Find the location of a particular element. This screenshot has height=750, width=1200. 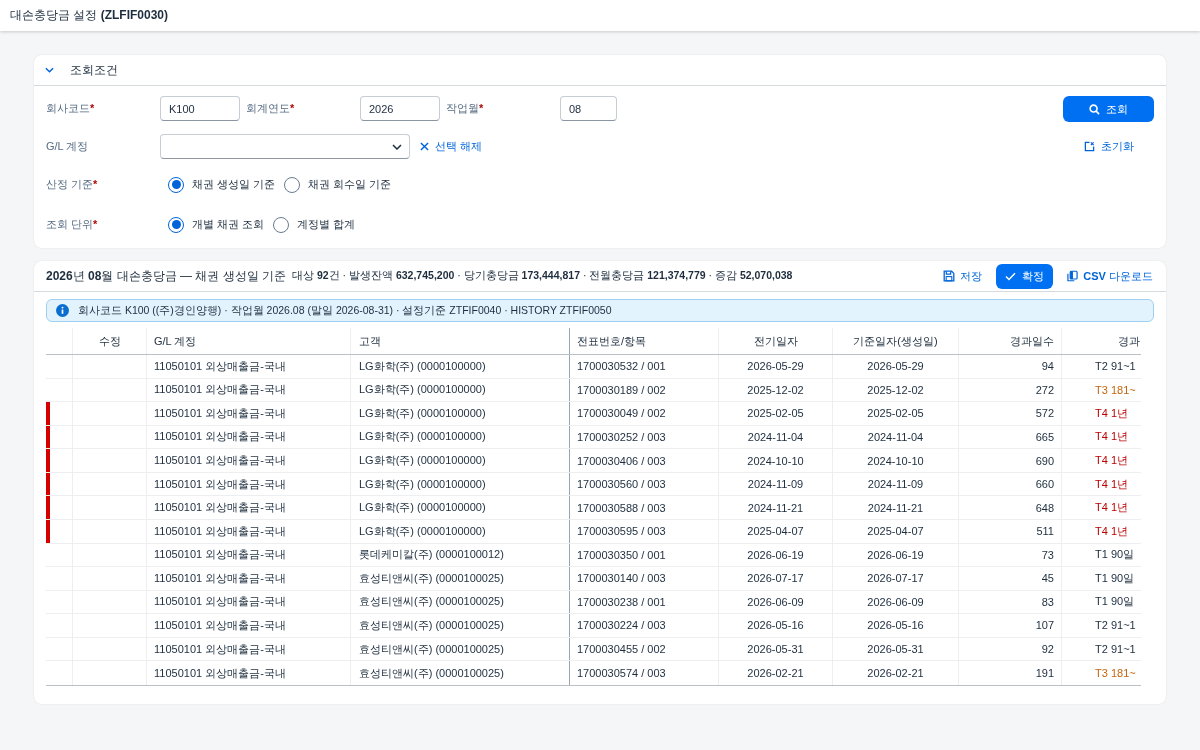

reset-link: 초기화 is located at coordinates (1108, 146).